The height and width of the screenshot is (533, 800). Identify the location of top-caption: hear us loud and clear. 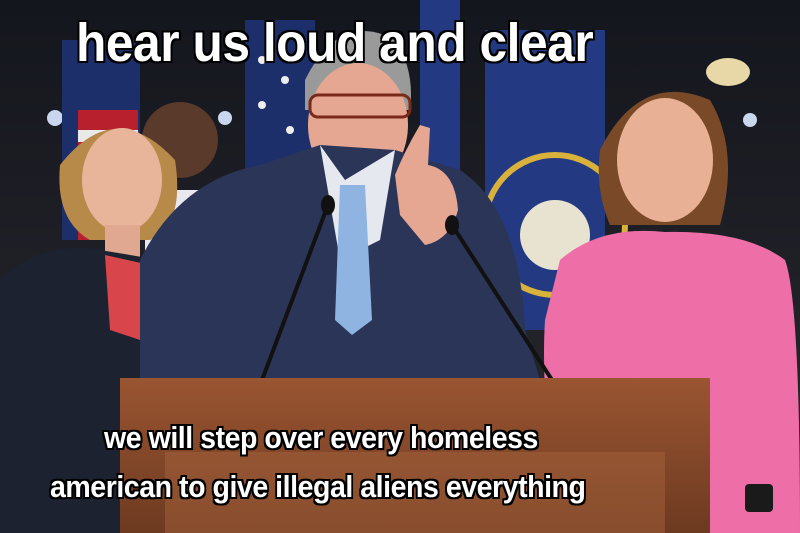
(335, 43).